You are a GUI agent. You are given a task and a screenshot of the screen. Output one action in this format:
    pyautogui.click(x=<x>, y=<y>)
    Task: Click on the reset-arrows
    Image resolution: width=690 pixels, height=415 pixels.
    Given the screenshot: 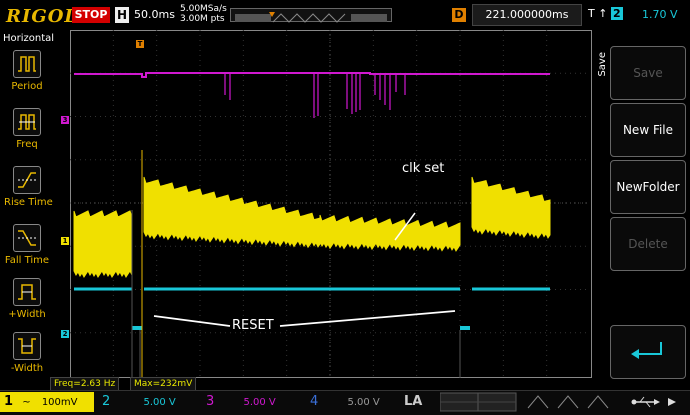 What is the action you would take?
    pyautogui.click(x=304, y=318)
    